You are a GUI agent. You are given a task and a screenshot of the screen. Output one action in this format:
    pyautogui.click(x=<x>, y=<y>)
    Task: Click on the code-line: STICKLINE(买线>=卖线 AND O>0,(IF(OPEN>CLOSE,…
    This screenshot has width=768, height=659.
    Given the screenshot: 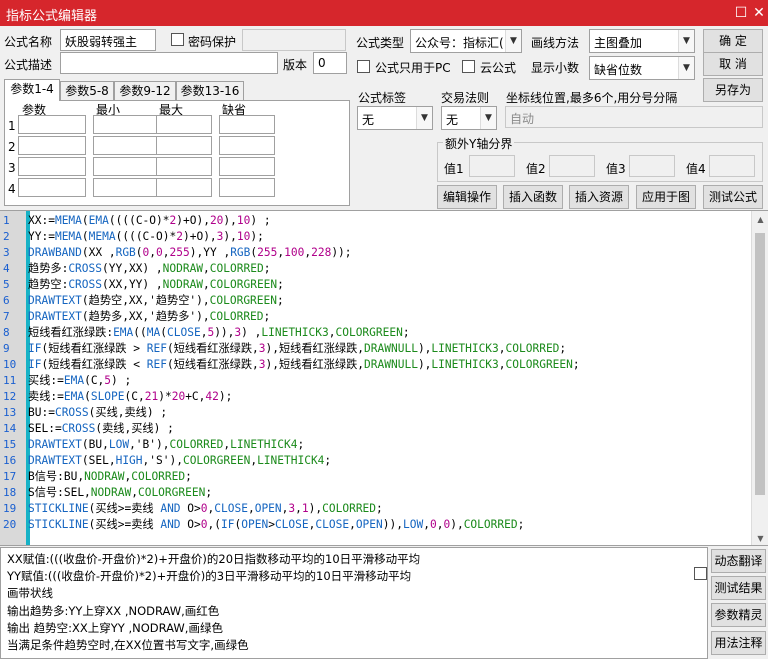 What is the action you would take?
    pyautogui.click(x=276, y=525)
    